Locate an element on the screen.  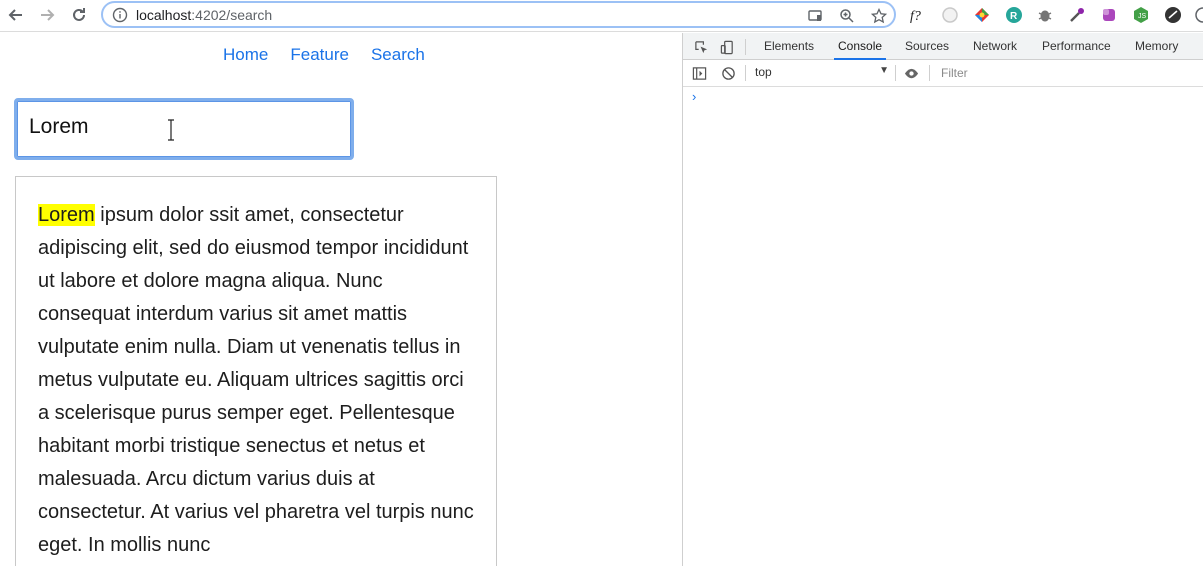
tab-memory: Memory is located at coordinates (1156, 46).